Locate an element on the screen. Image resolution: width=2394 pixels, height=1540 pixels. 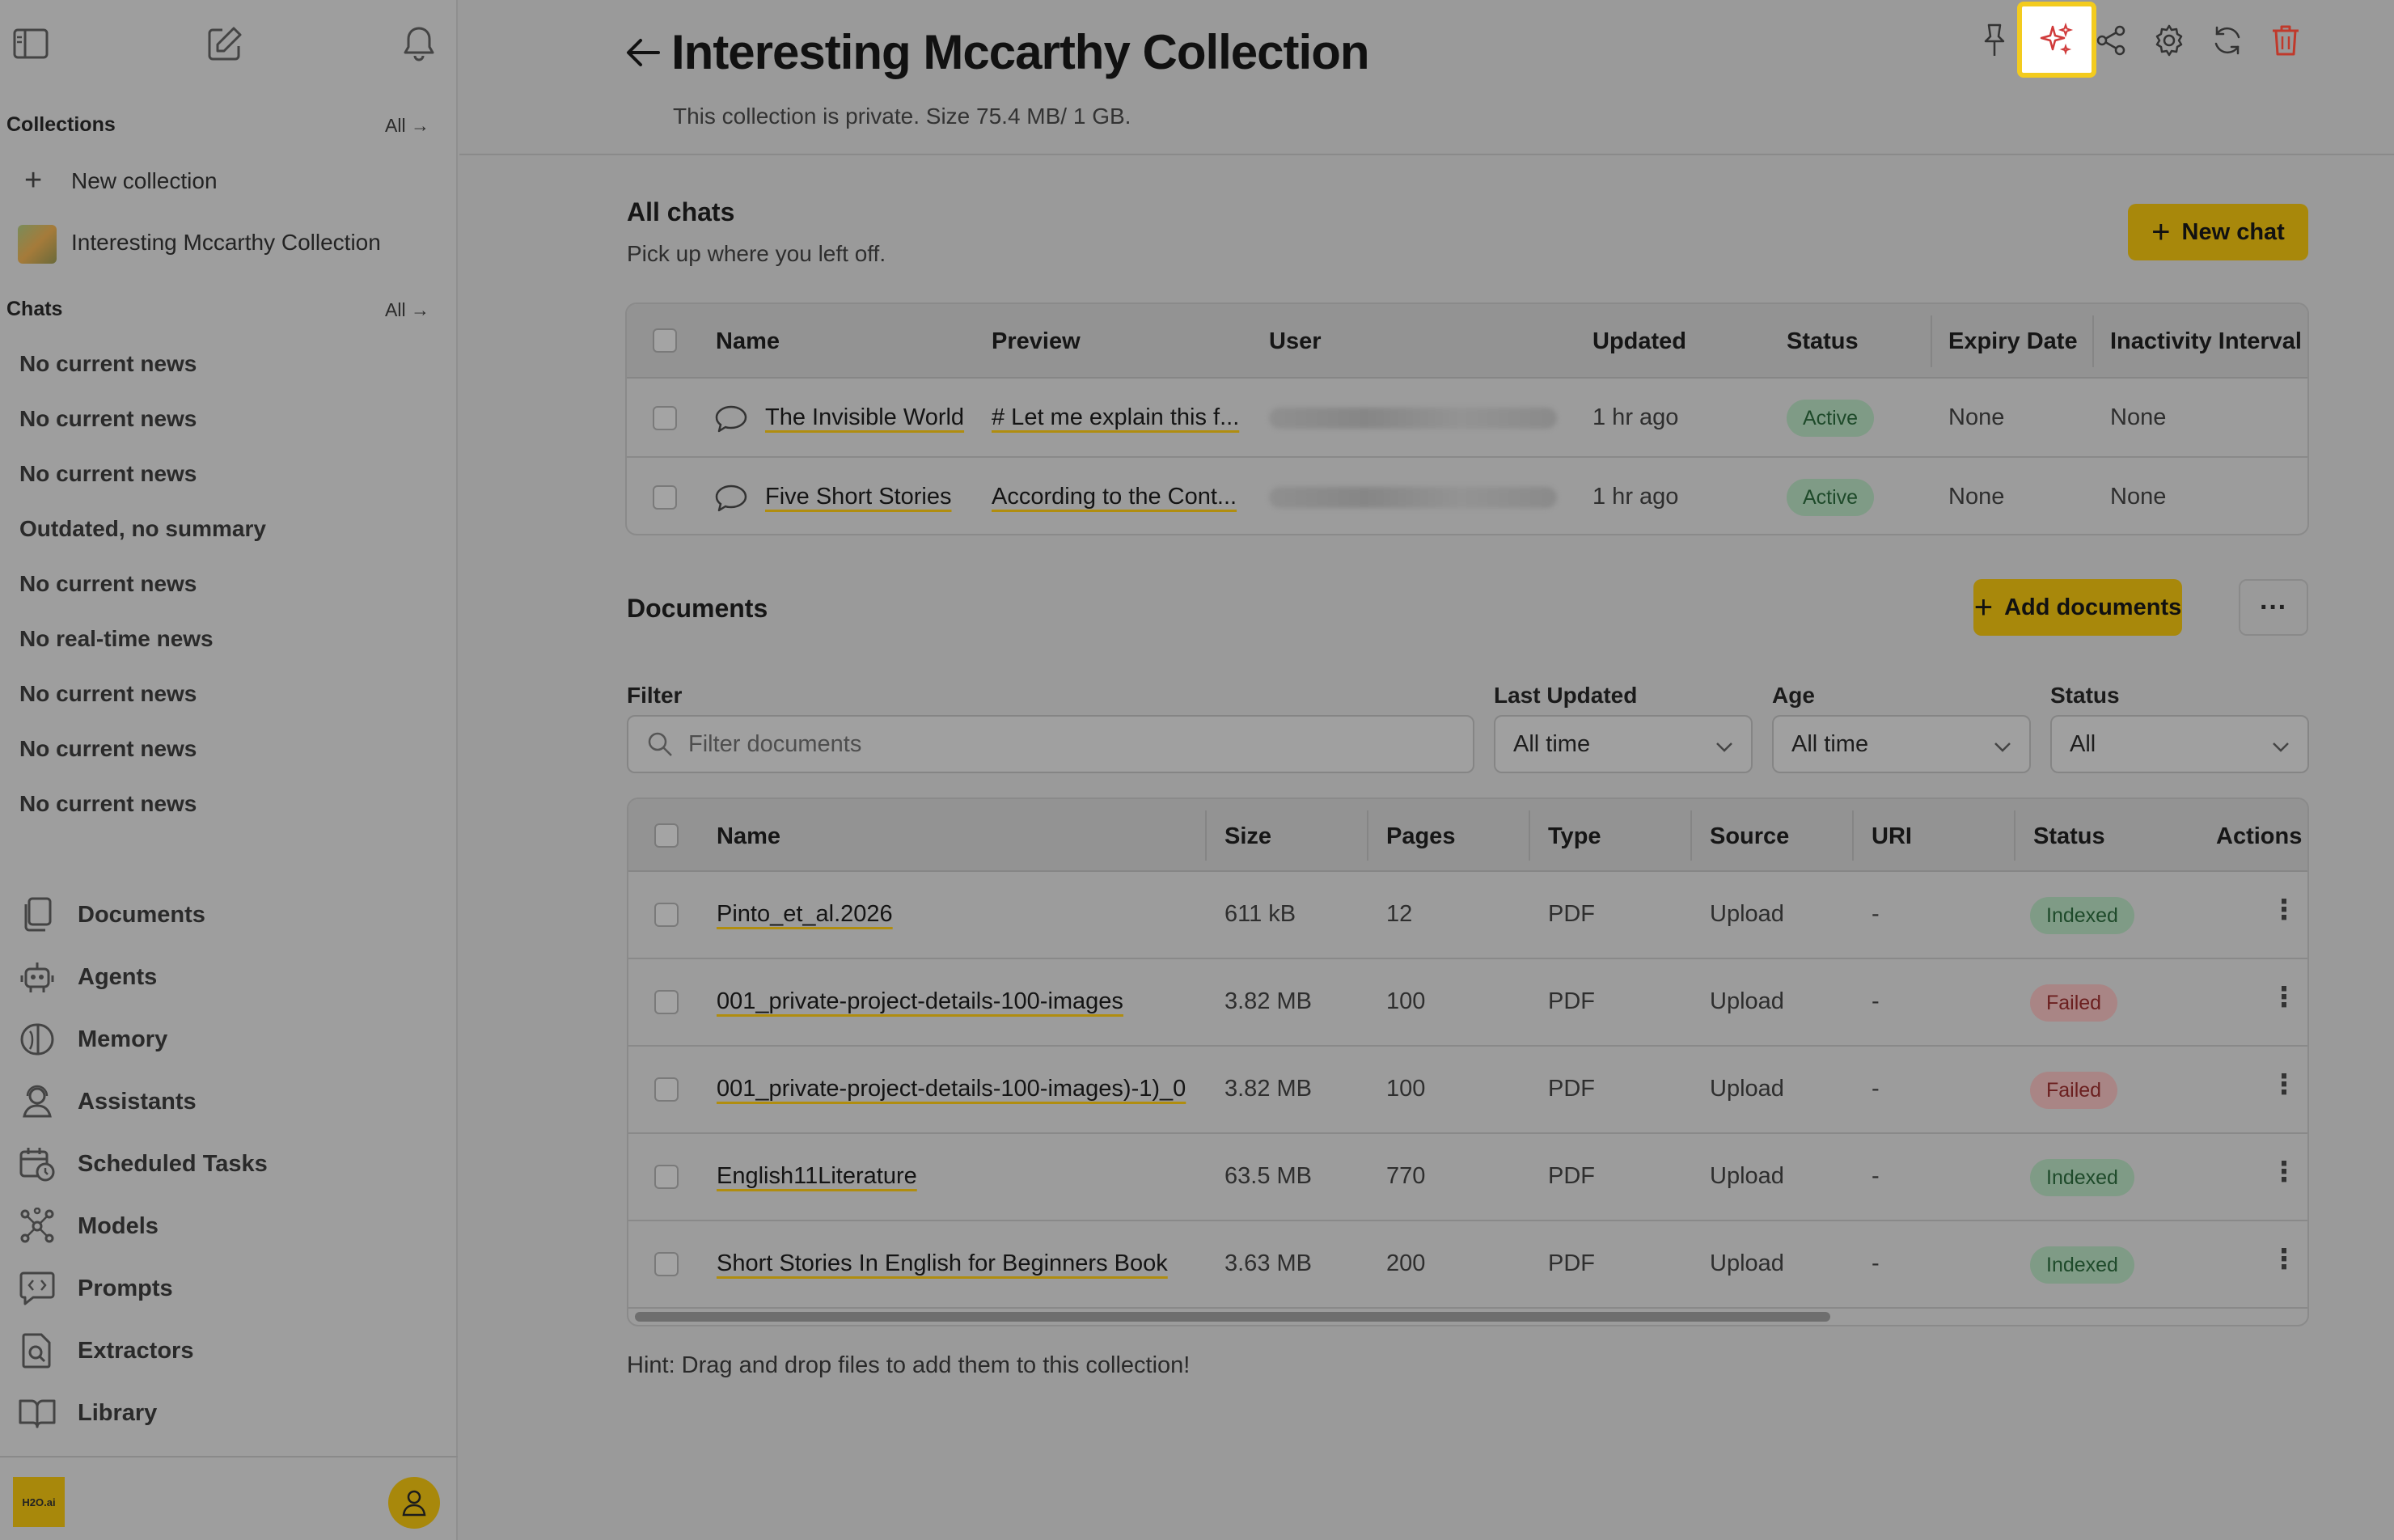
column-header: URI is located at coordinates (1892, 836).